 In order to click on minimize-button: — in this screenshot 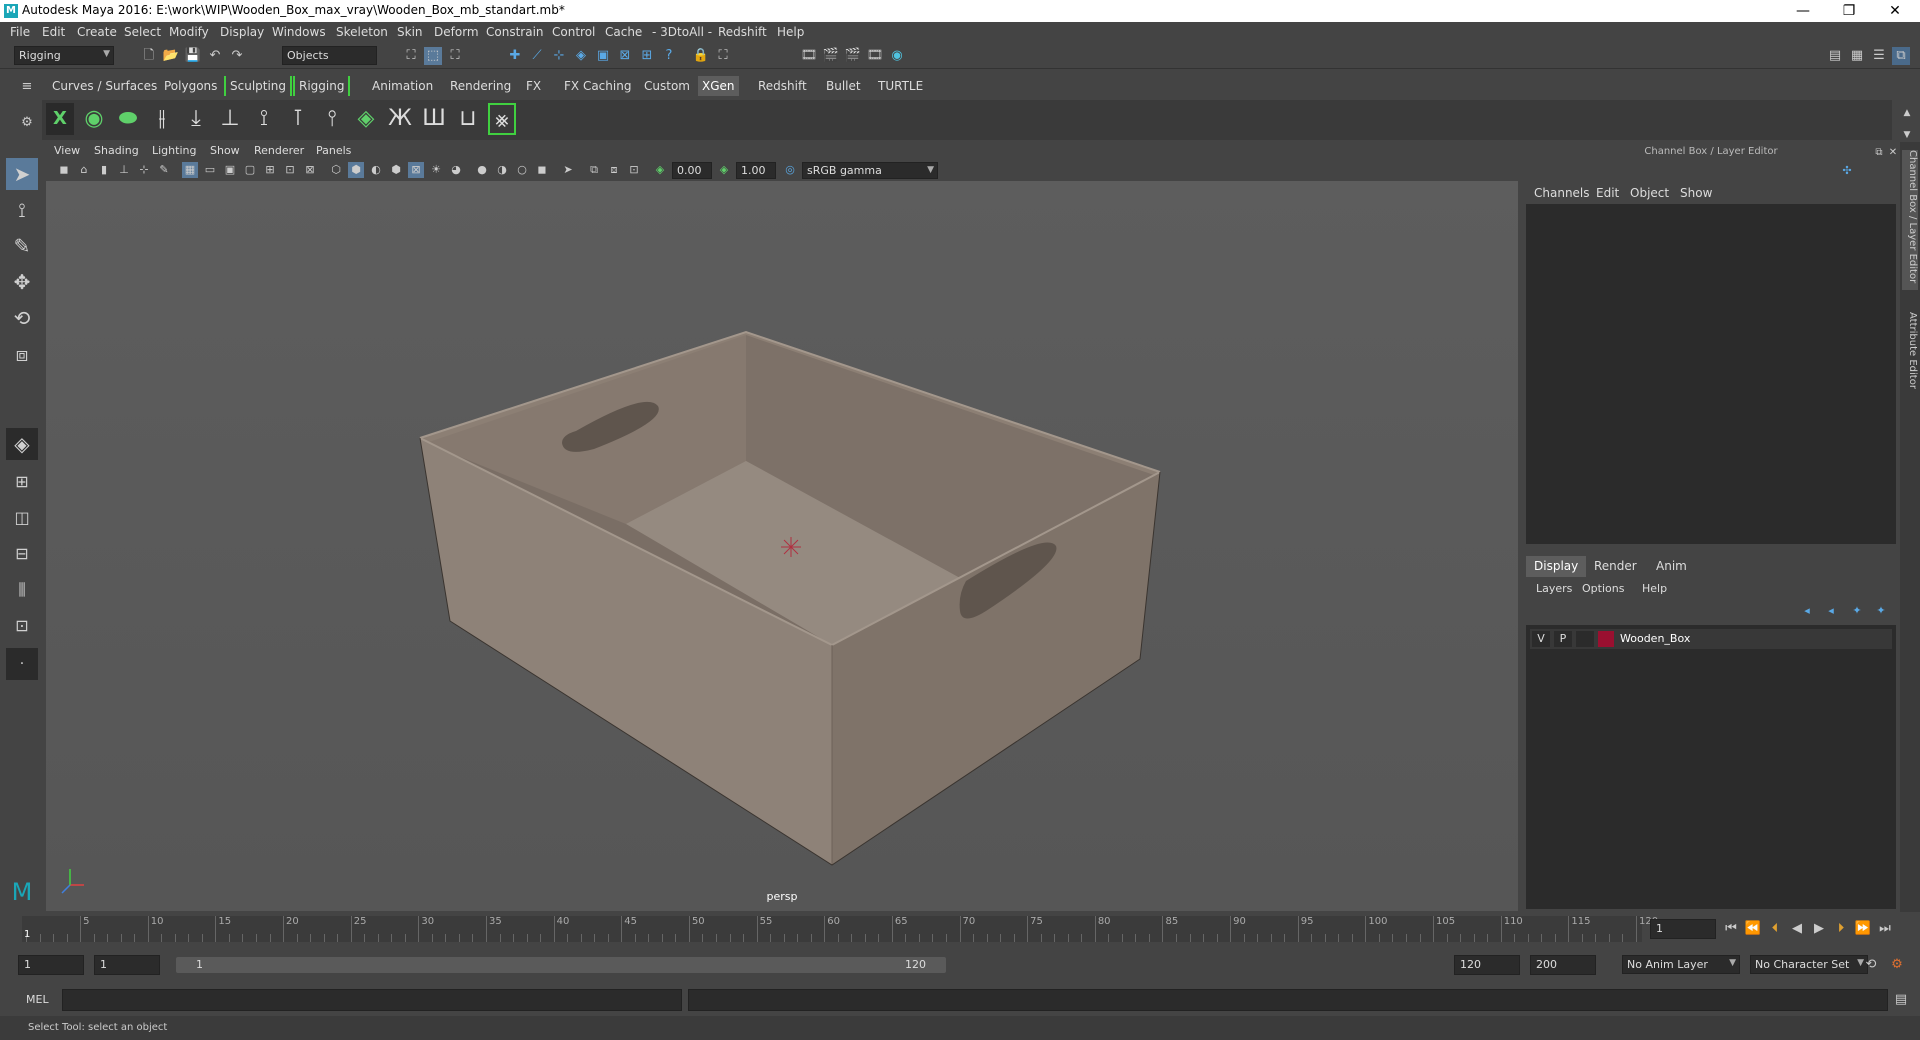, I will do `click(1803, 11)`.